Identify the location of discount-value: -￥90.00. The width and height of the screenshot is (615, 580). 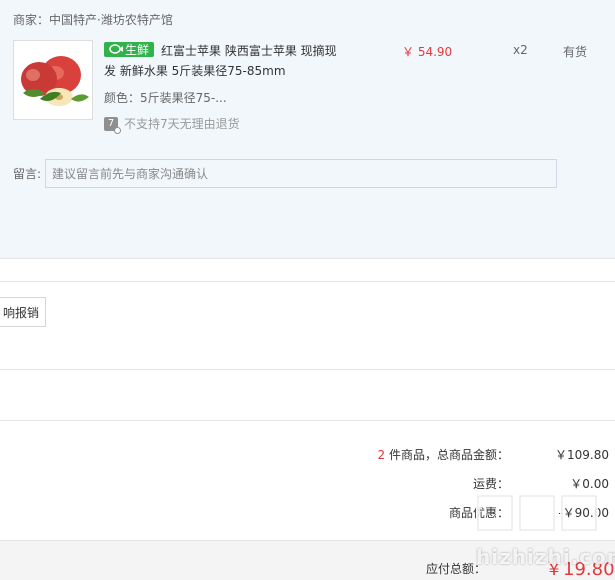
(583, 513).